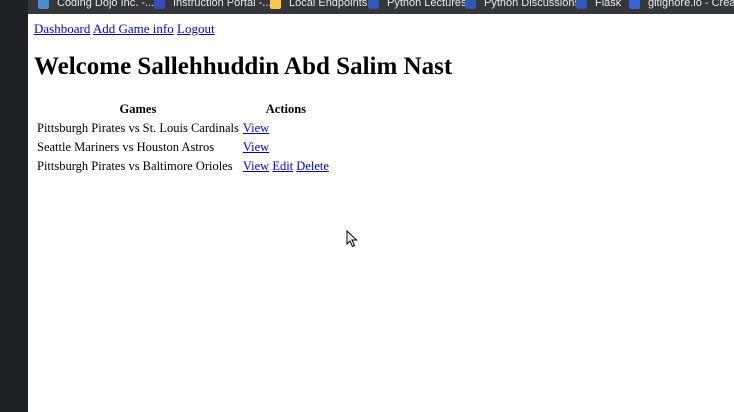  What do you see at coordinates (135, 166) in the screenshot?
I see `game-title-cell: Pittsburgh Pirates vs Baltimore Orioles` at bounding box center [135, 166].